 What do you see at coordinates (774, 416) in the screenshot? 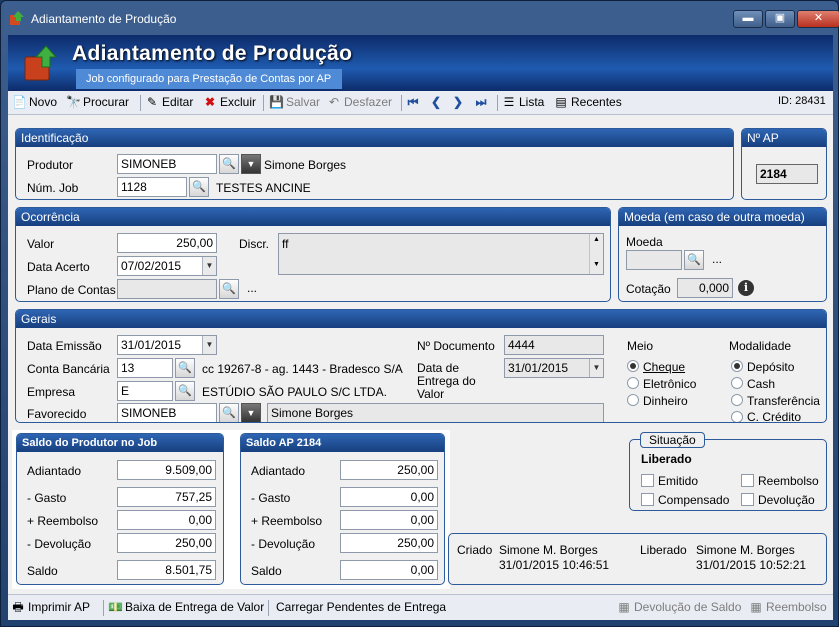
I see `modalidade-credito-label: C. Crédito` at bounding box center [774, 416].